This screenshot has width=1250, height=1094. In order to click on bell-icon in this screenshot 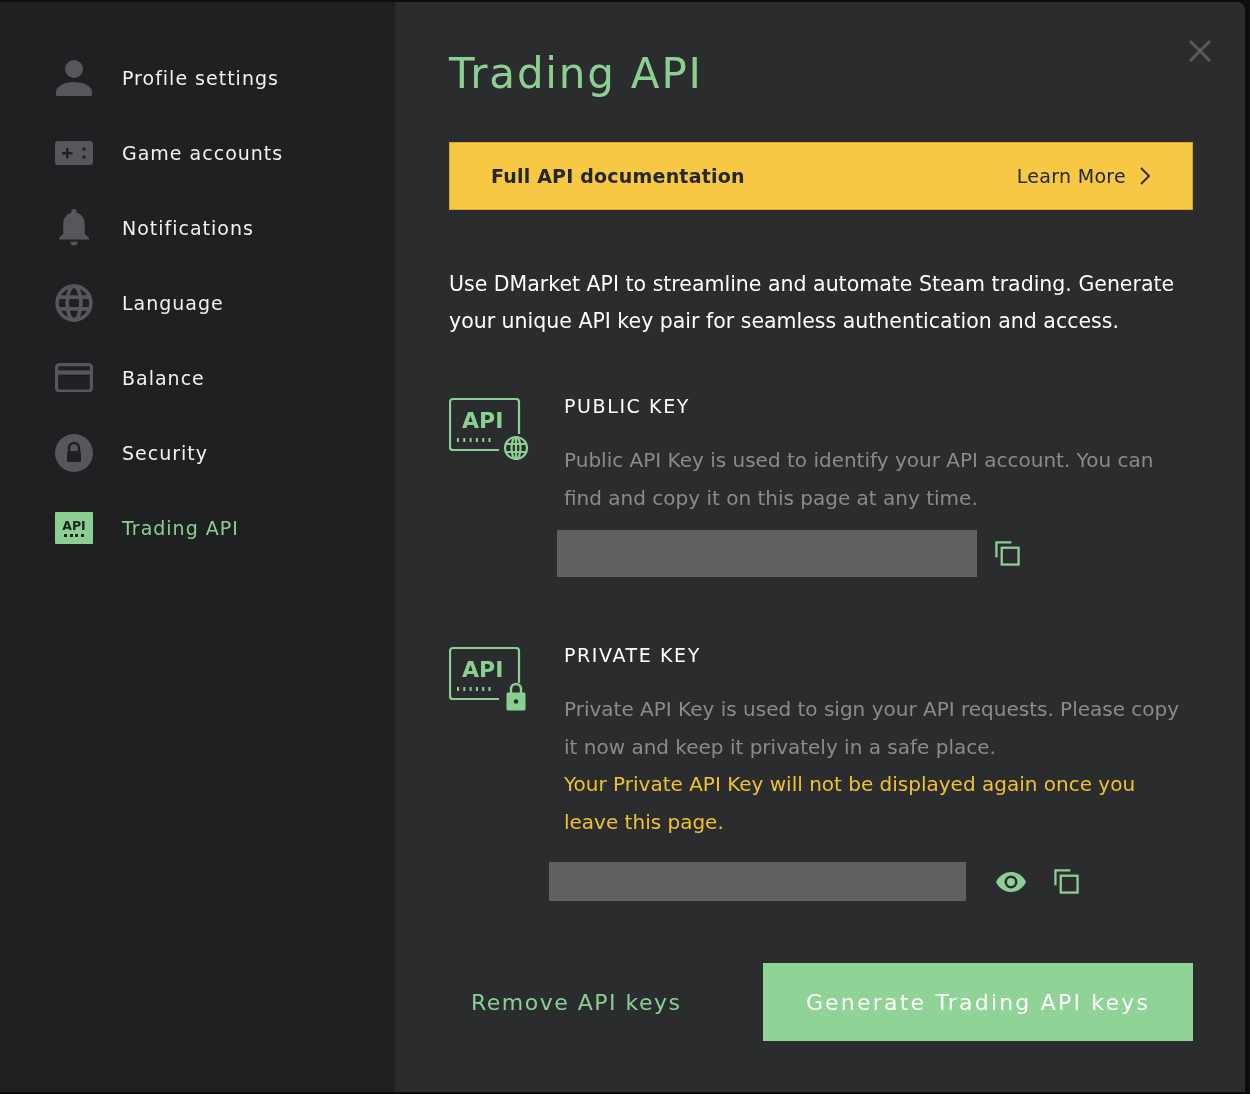, I will do `click(74, 227)`.